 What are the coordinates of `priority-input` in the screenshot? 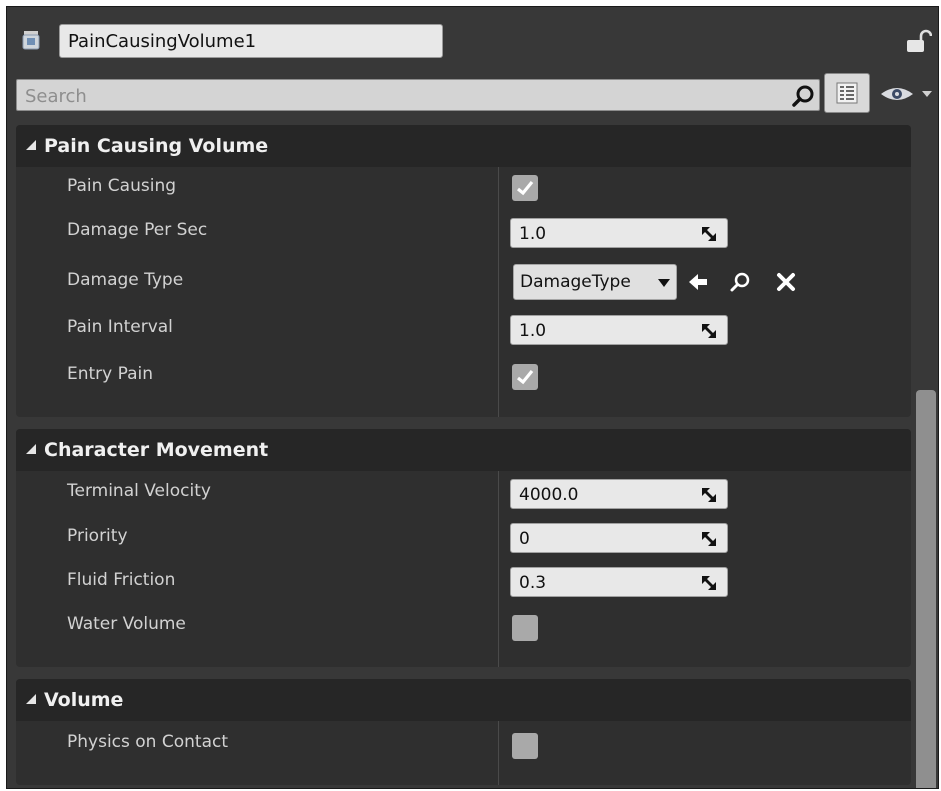 It's located at (604, 539).